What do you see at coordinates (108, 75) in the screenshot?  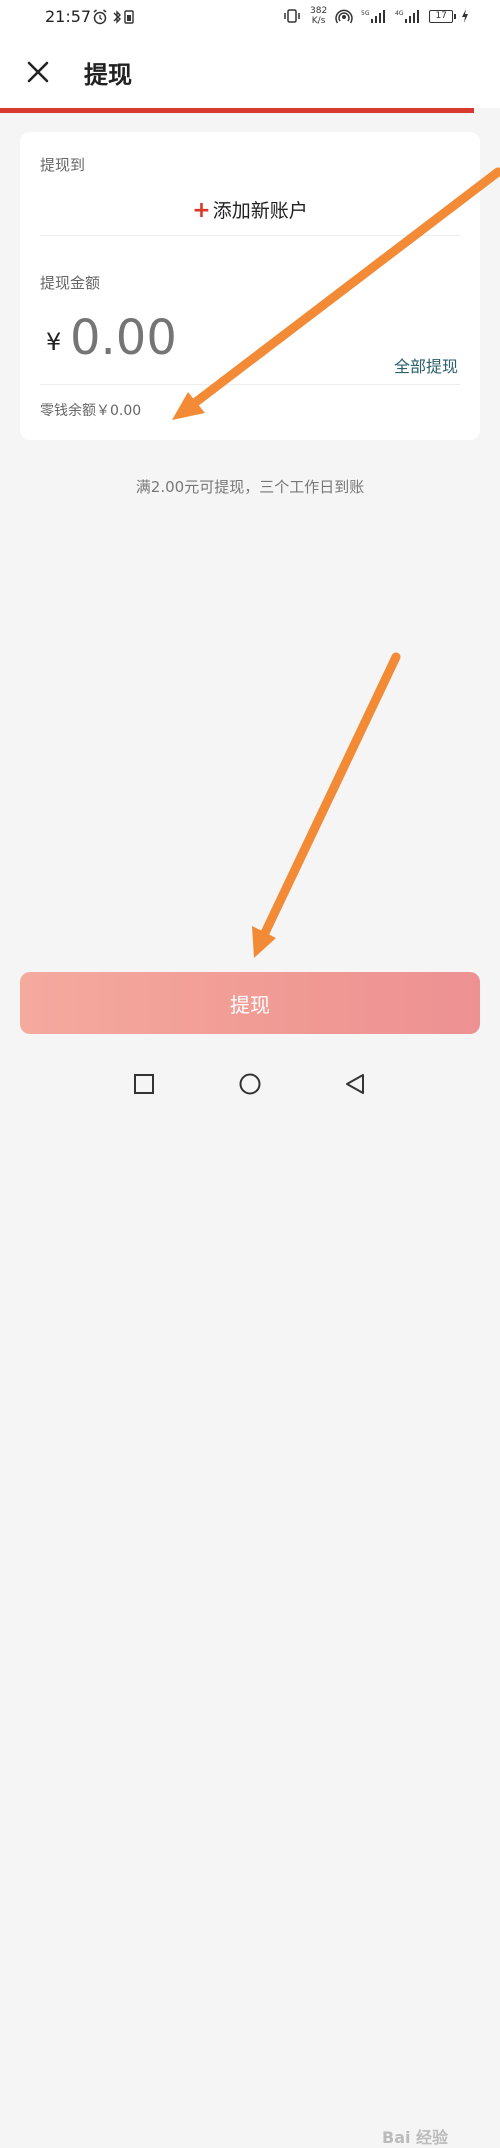 I see `page-title: 提现` at bounding box center [108, 75].